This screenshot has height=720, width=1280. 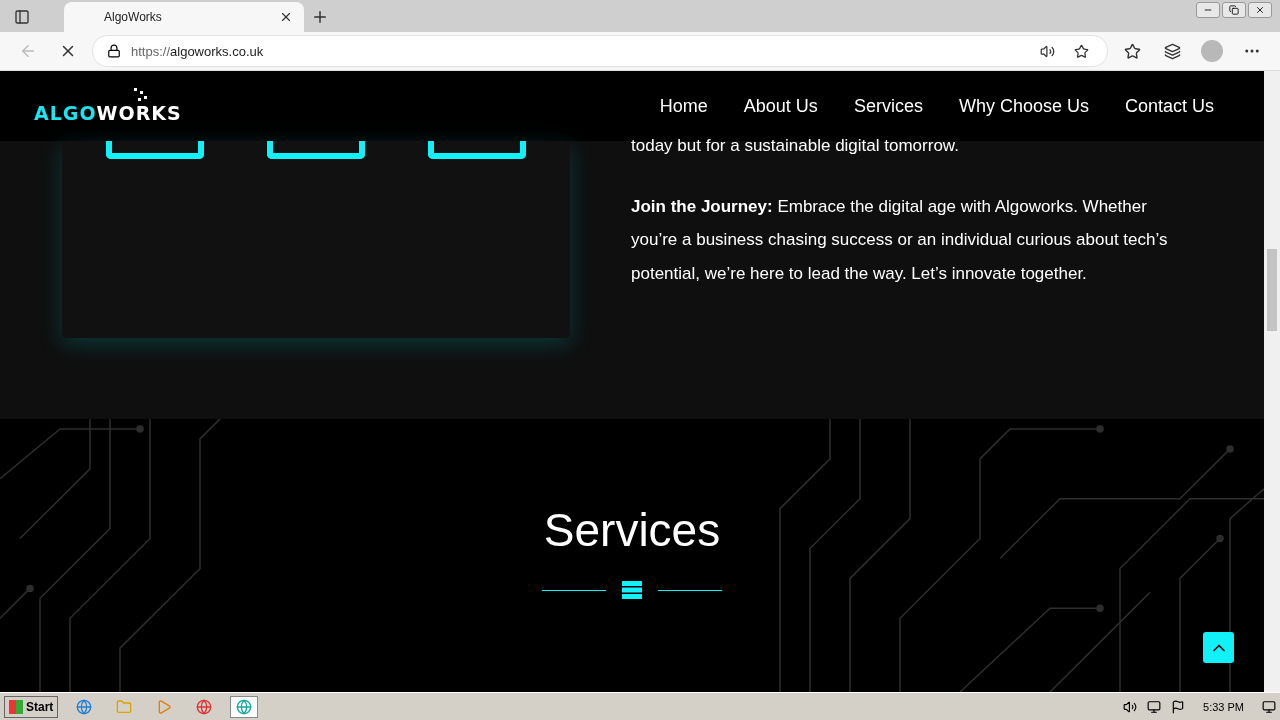 What do you see at coordinates (1130, 706) in the screenshot?
I see `volume-icon` at bounding box center [1130, 706].